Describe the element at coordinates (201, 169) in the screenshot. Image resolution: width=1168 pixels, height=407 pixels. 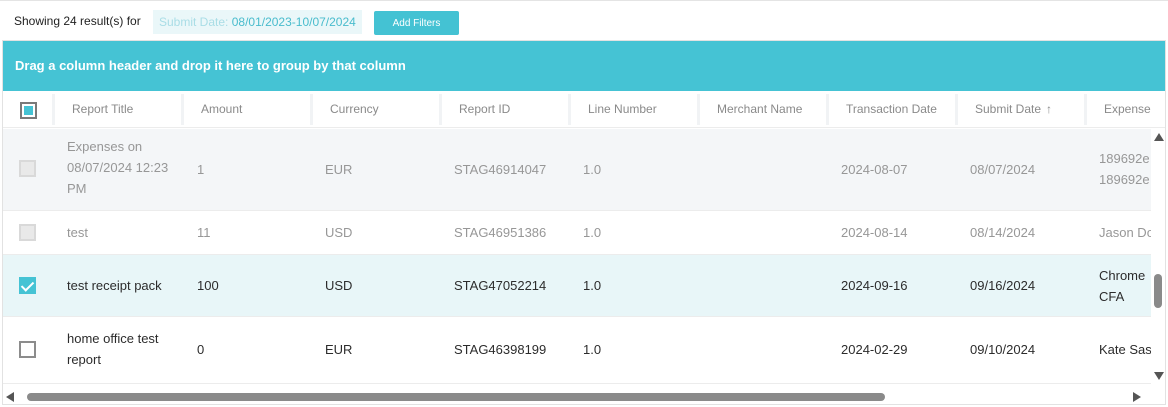
I see `cell-amount: 1` at that location.